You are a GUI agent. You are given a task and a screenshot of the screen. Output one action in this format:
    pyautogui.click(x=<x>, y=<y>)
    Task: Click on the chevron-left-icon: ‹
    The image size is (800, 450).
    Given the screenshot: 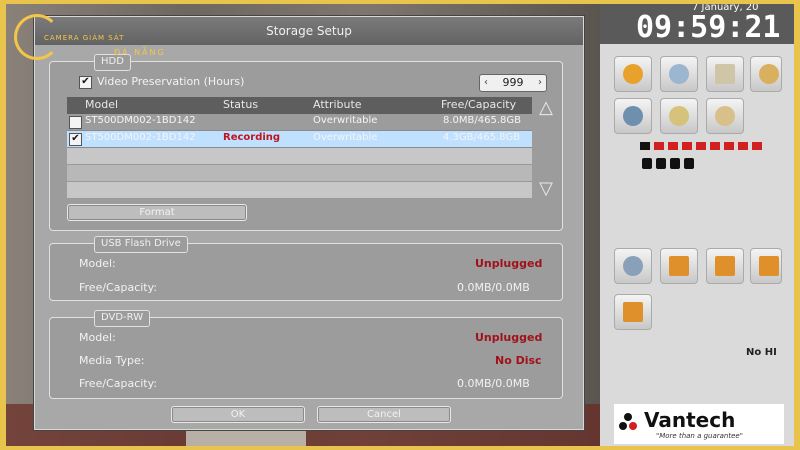 What is the action you would take?
    pyautogui.click(x=486, y=83)
    